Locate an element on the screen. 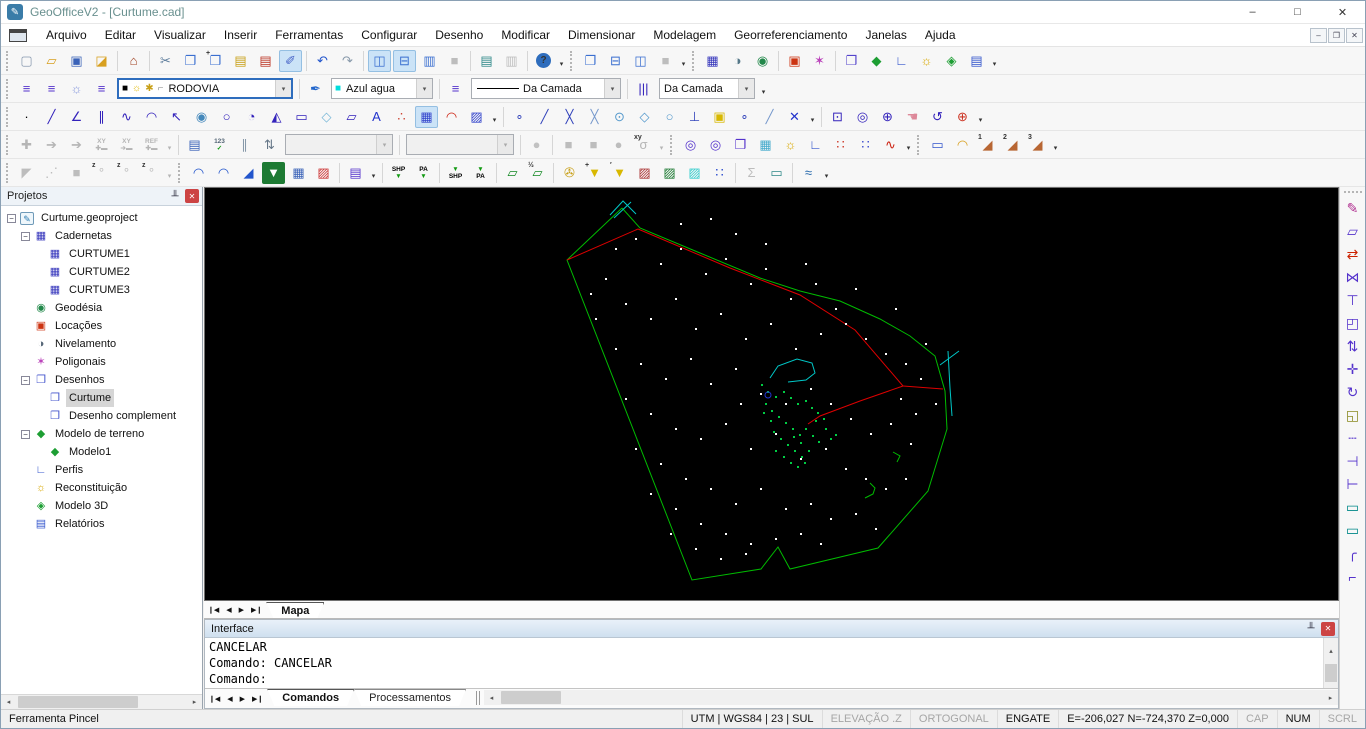 The image size is (1366, 729). status-engate: ENGATE is located at coordinates (1027, 719).